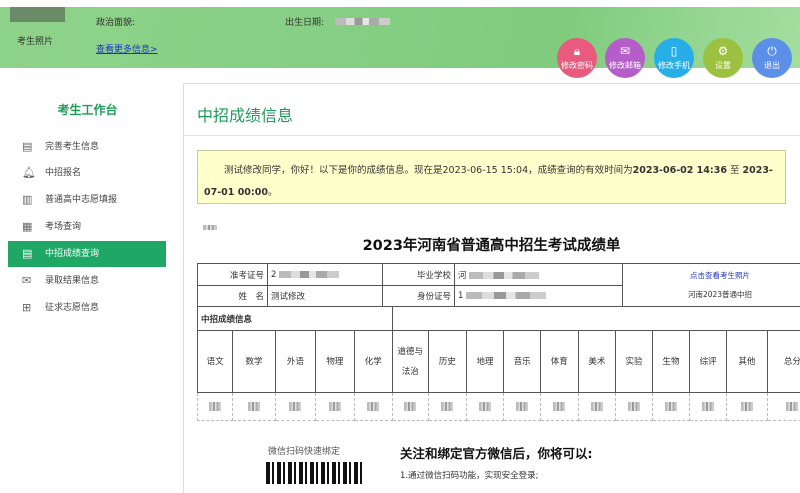 The height and width of the screenshot is (493, 800). What do you see at coordinates (559, 362) in the screenshot?
I see `subject-header: 体育` at bounding box center [559, 362].